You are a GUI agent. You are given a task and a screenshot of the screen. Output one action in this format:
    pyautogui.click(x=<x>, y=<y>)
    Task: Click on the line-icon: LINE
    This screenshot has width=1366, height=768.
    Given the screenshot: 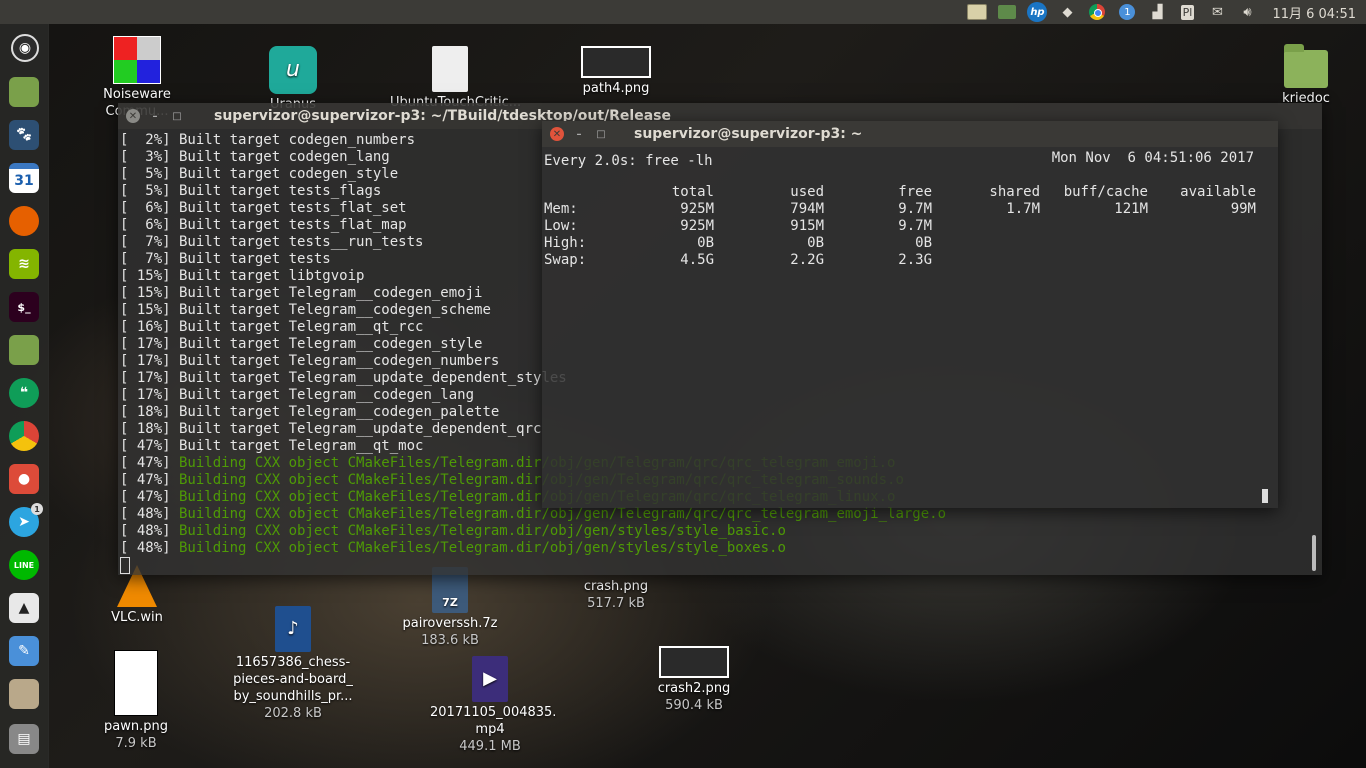 What is the action you would take?
    pyautogui.click(x=24, y=565)
    